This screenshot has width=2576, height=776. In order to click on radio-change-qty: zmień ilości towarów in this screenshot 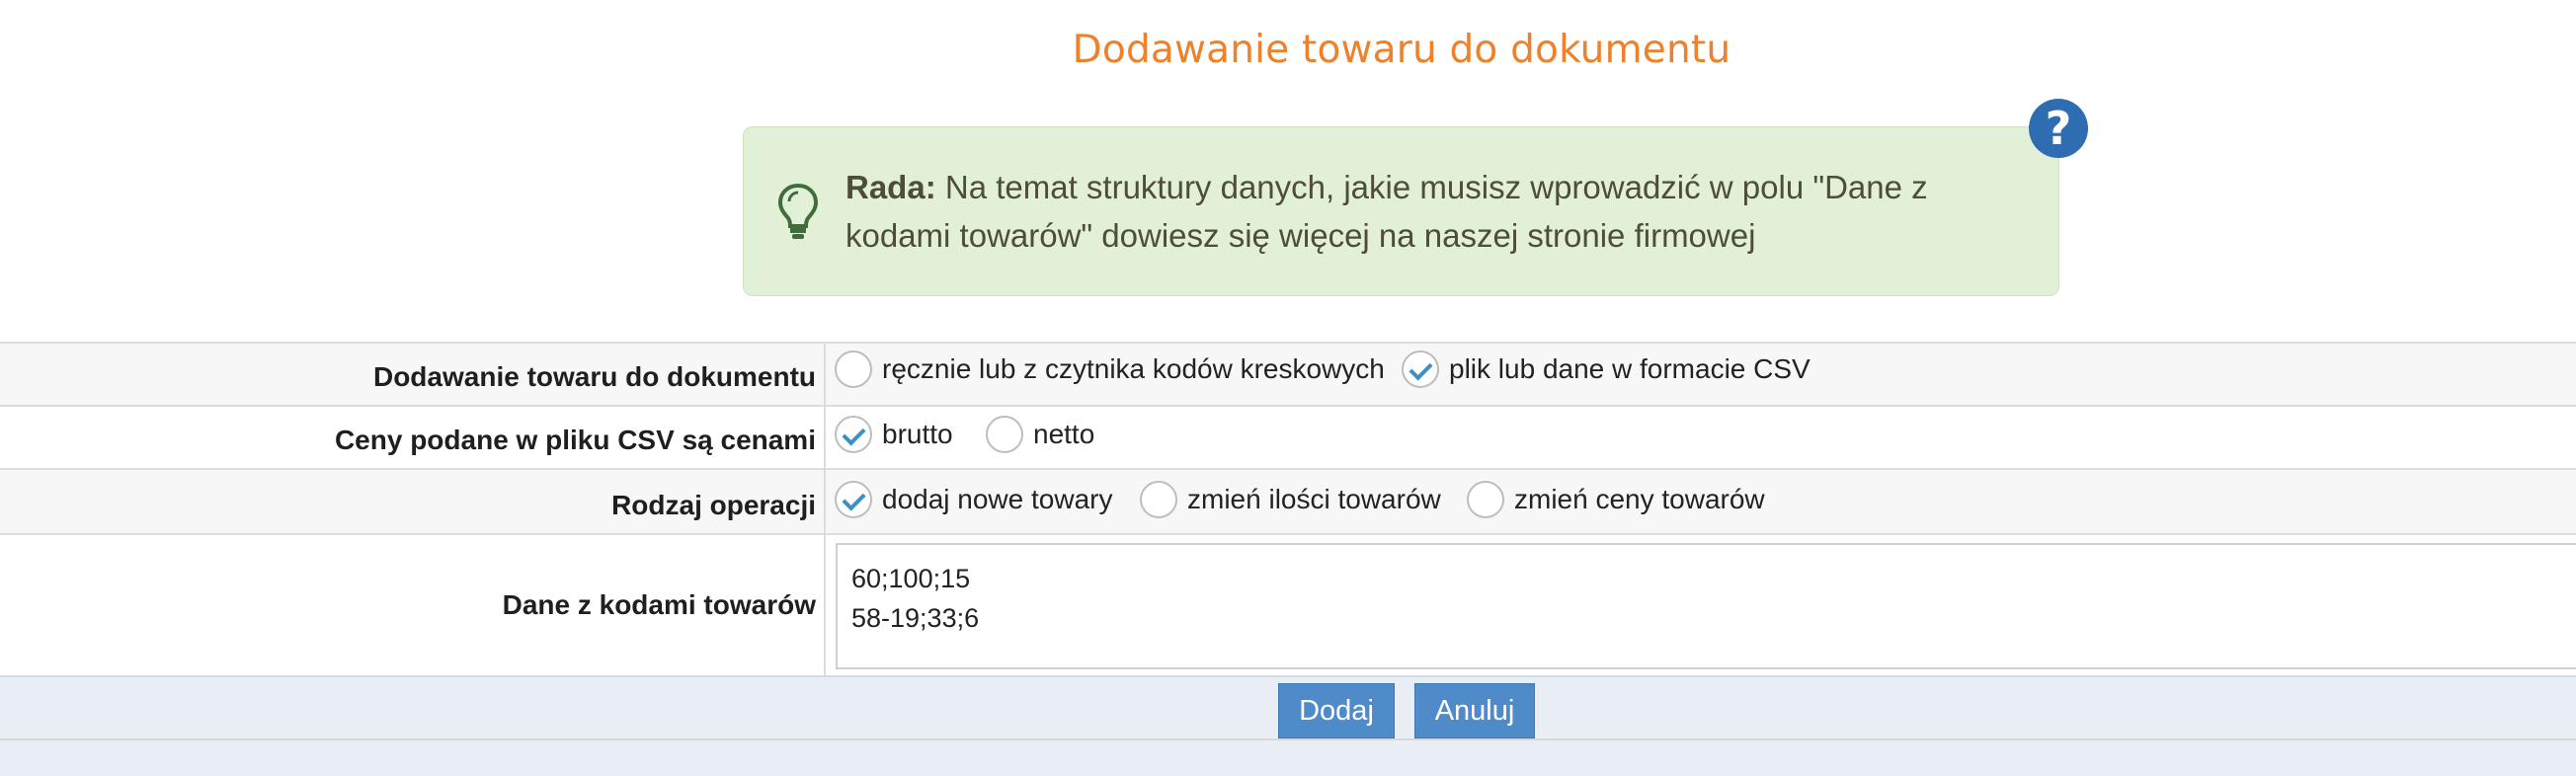, I will do `click(1290, 499)`.